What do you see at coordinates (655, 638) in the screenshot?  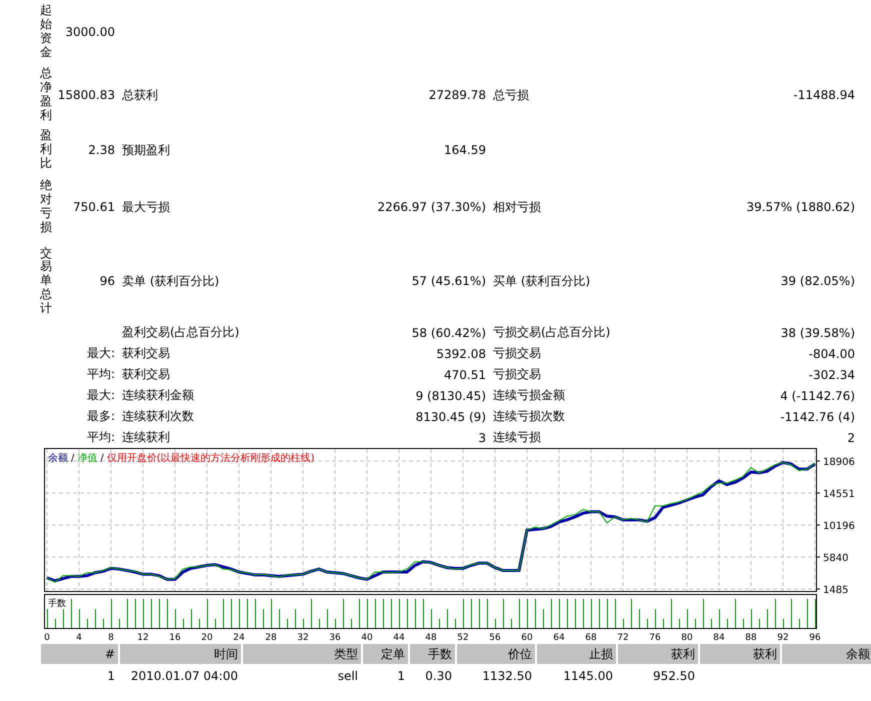 I see `x-tick-label: 76` at bounding box center [655, 638].